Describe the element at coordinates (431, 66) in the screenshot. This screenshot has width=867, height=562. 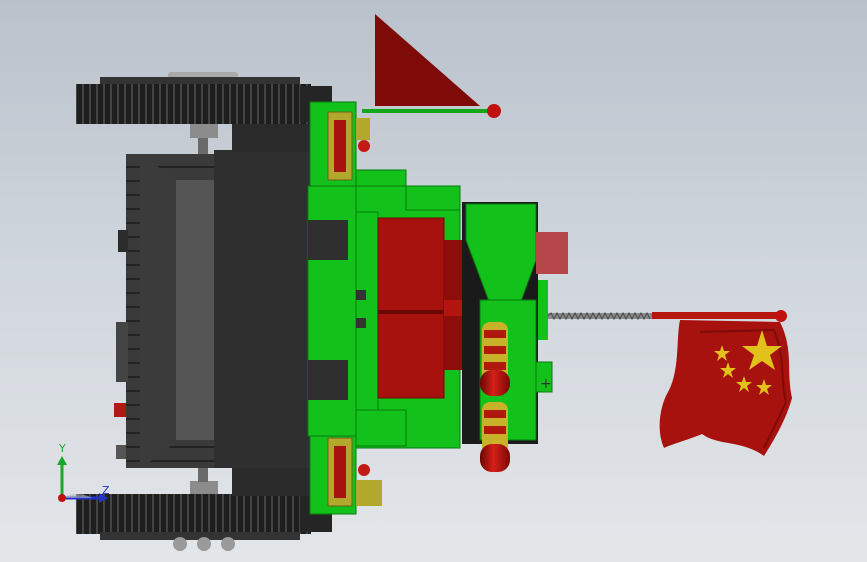
I see `pennant-flag` at that location.